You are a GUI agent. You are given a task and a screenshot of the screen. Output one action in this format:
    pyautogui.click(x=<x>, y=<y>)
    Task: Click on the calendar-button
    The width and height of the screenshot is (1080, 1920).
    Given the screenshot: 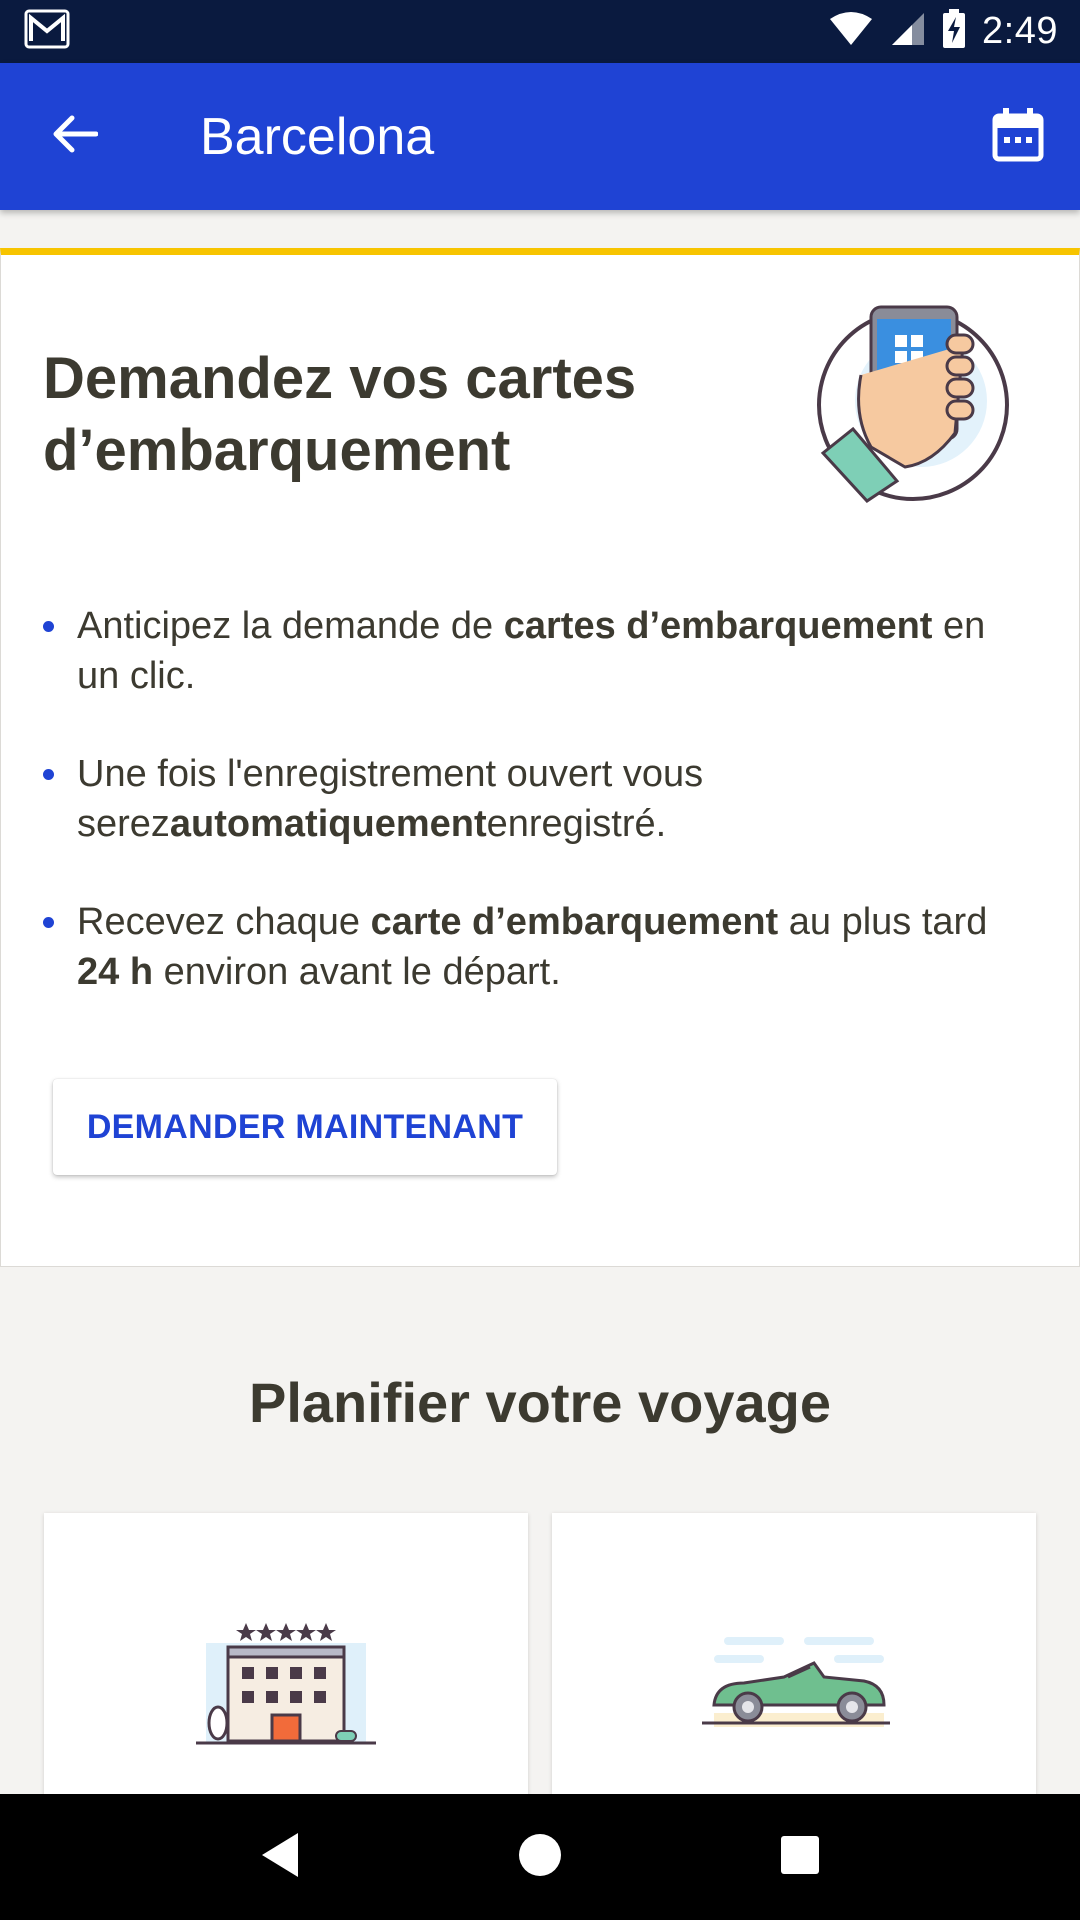 What is the action you would take?
    pyautogui.click(x=1018, y=137)
    